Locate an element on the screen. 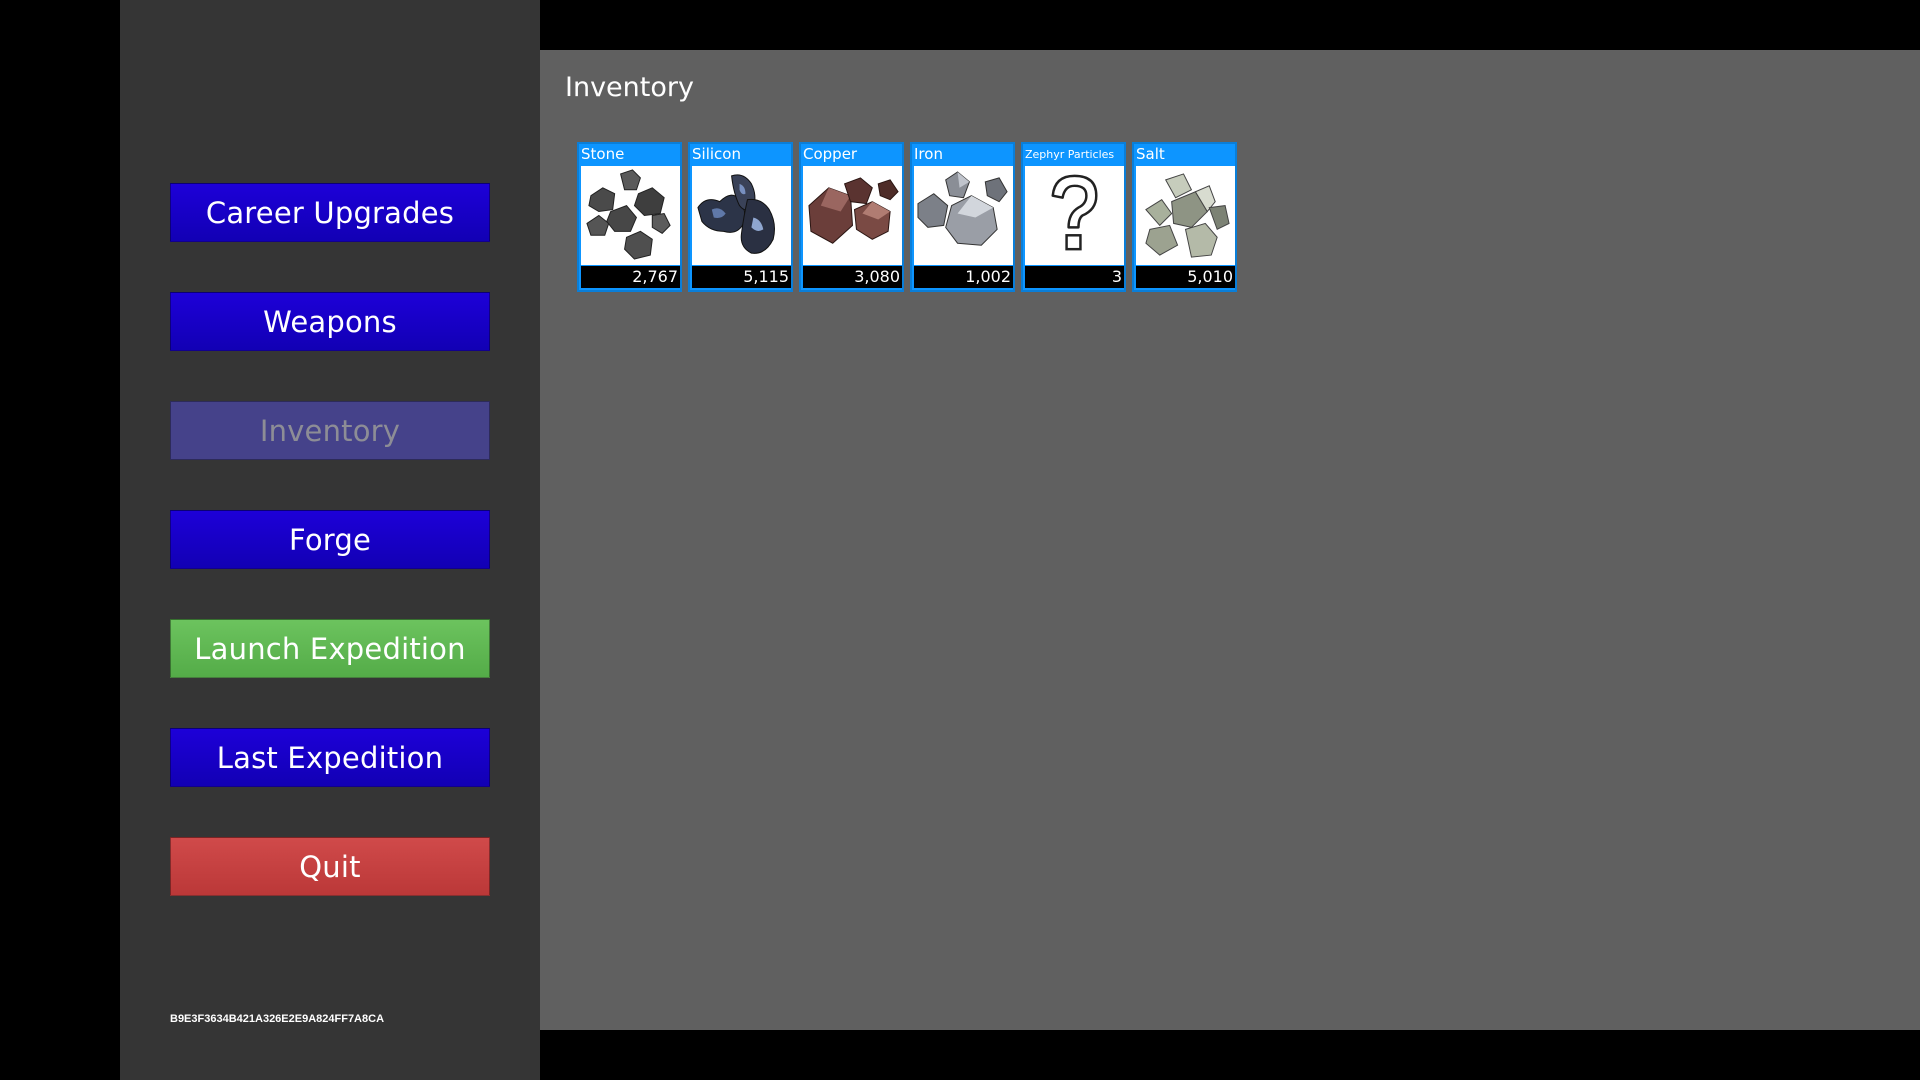 The image size is (1920, 1080). item-card-stone: Stone 2,767 is located at coordinates (629, 217).